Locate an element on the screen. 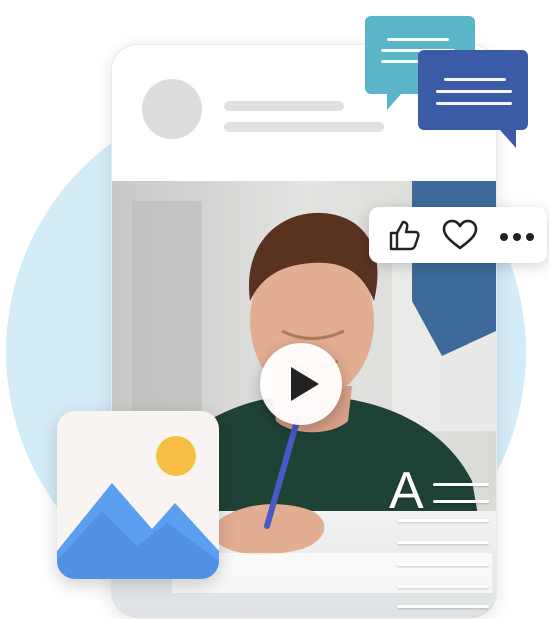 The width and height of the screenshot is (549, 619). username-placeholder-line is located at coordinates (284, 106).